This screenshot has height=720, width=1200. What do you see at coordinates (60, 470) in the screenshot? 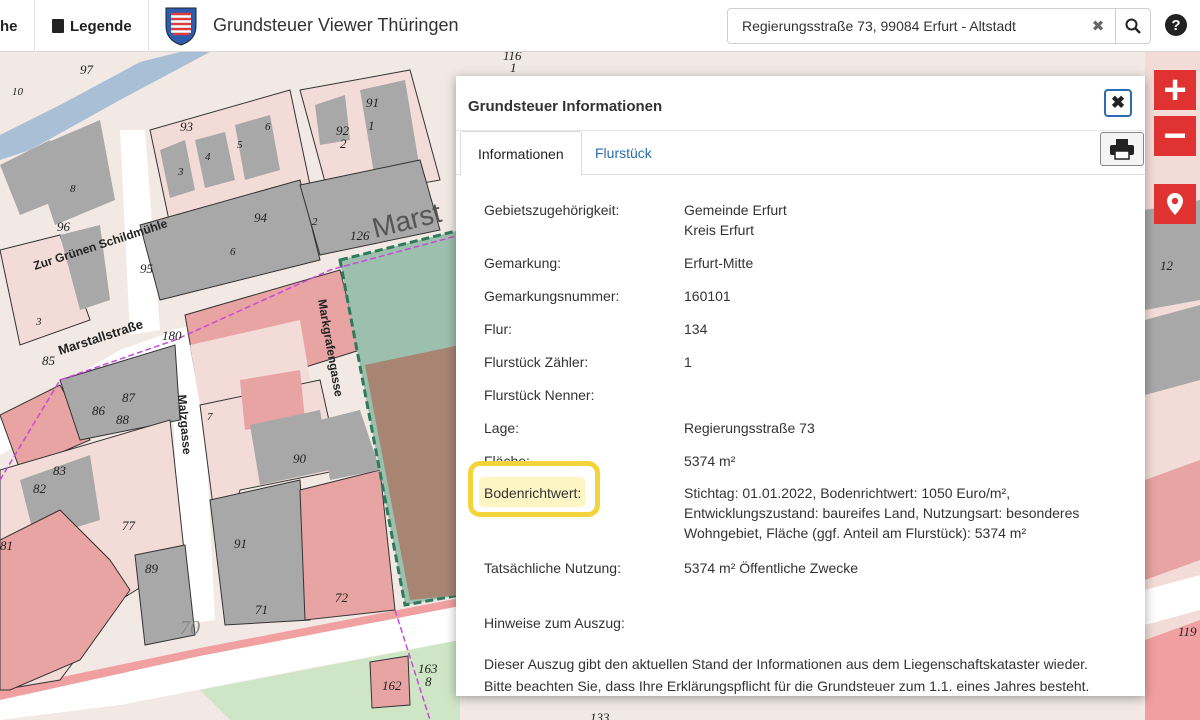
I see `parcel-number: 83` at bounding box center [60, 470].